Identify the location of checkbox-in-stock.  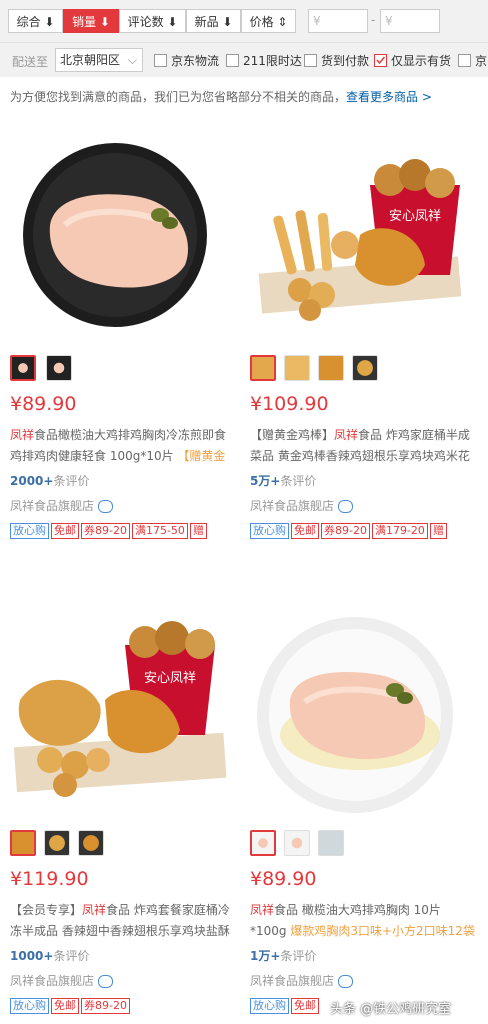
(380, 60).